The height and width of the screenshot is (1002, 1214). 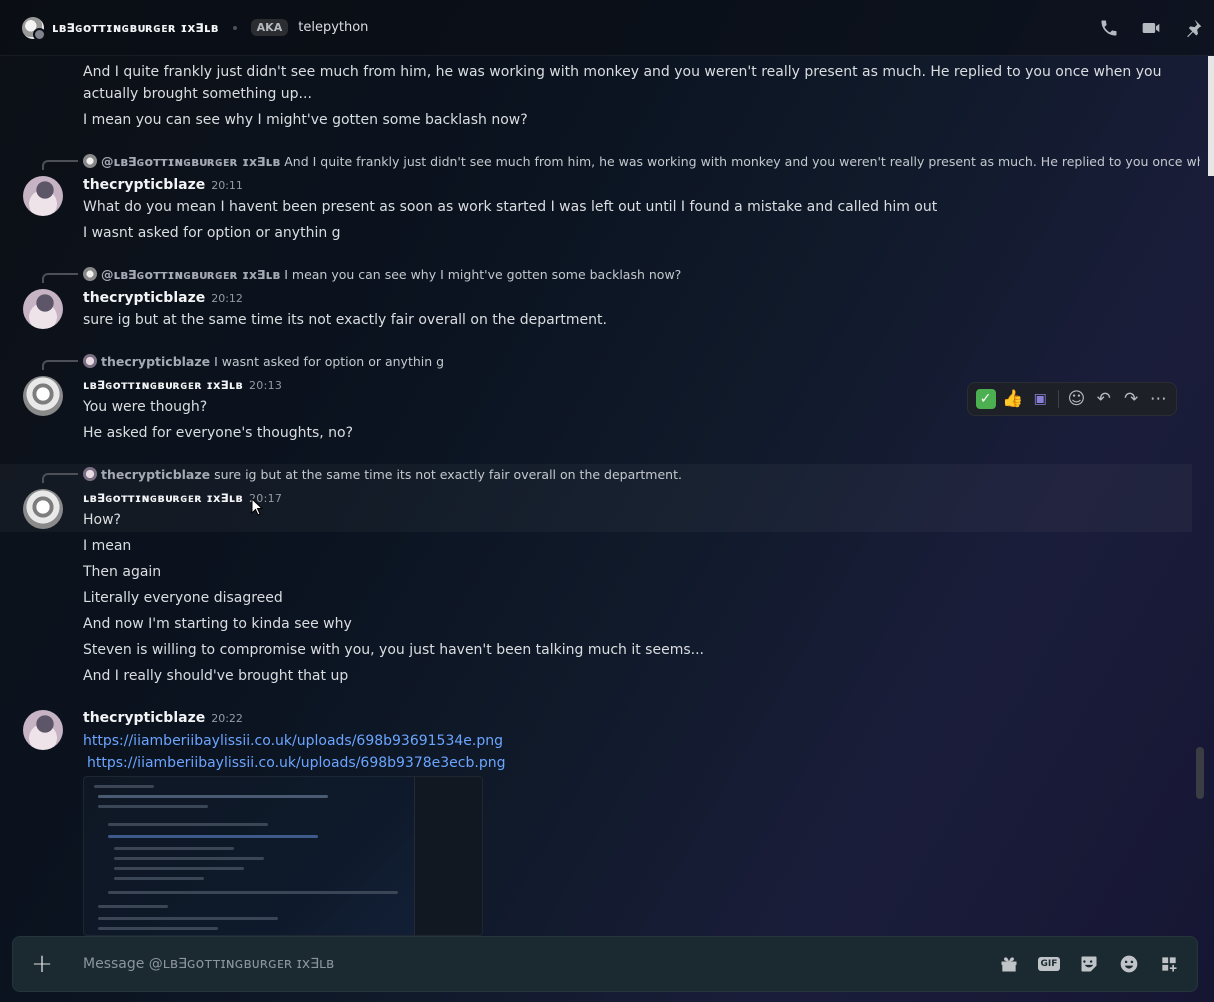 What do you see at coordinates (183, 598) in the screenshot?
I see `message-text: Literally everyone disagreed` at bounding box center [183, 598].